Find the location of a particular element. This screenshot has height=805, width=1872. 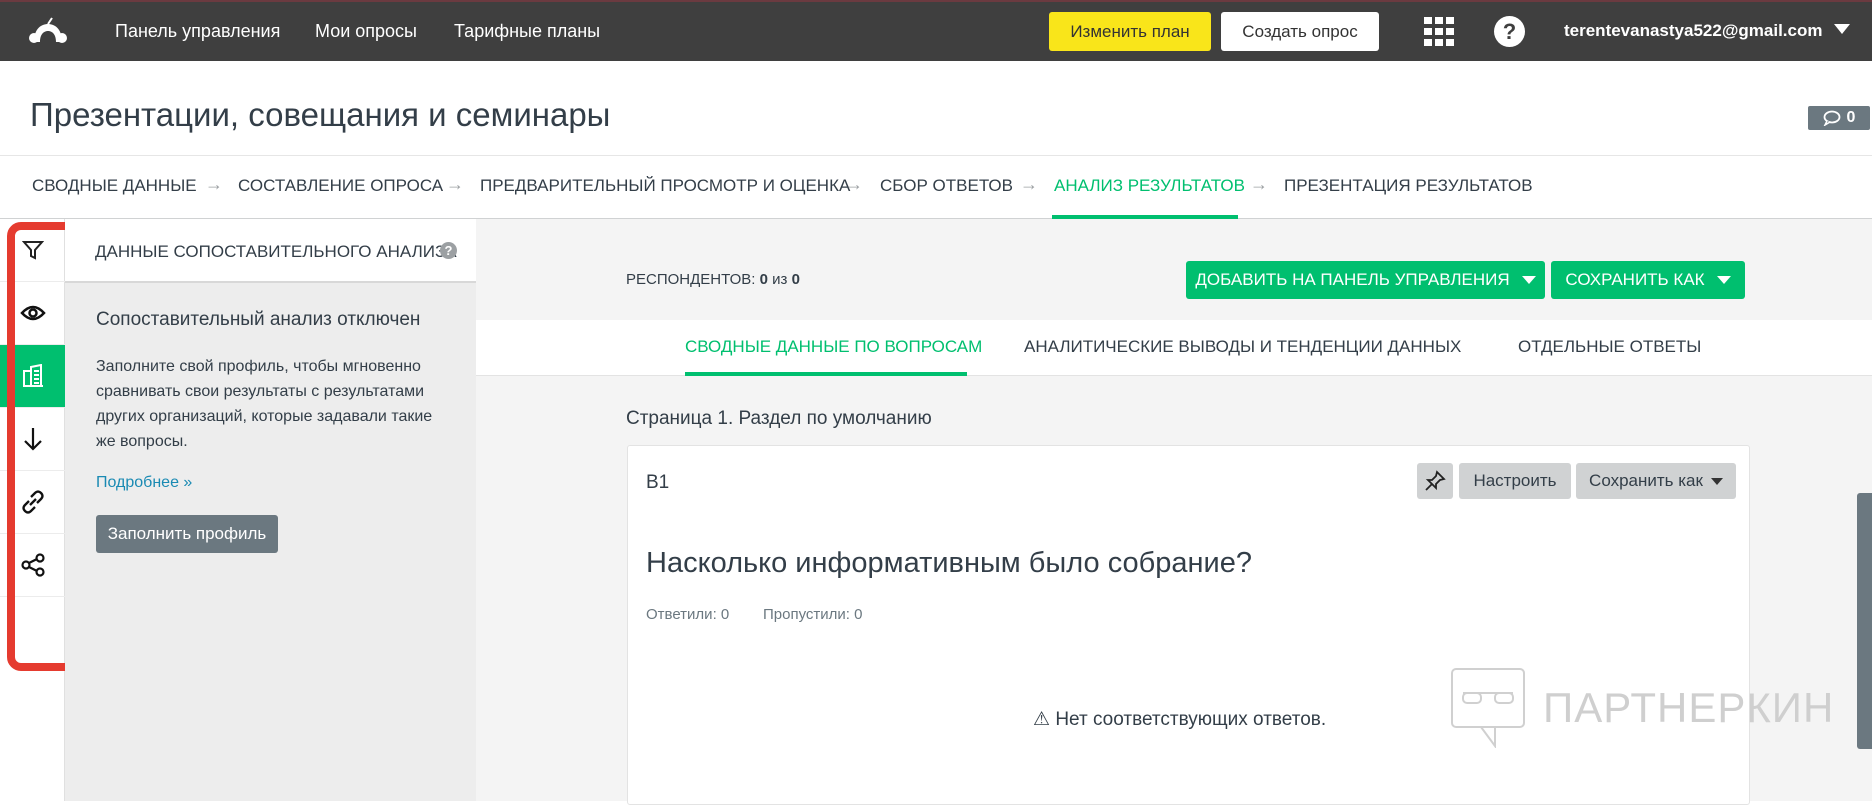

panel-heading: Сопоставительный анализ отключен is located at coordinates (258, 319).